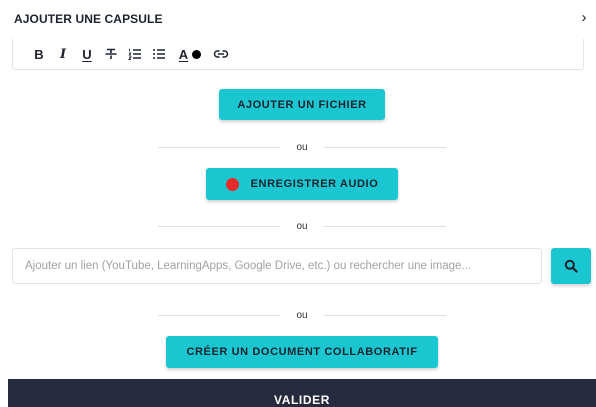 The height and width of the screenshot is (407, 596). I want to click on rich-text-editor: B I U A, so click(298, 54).